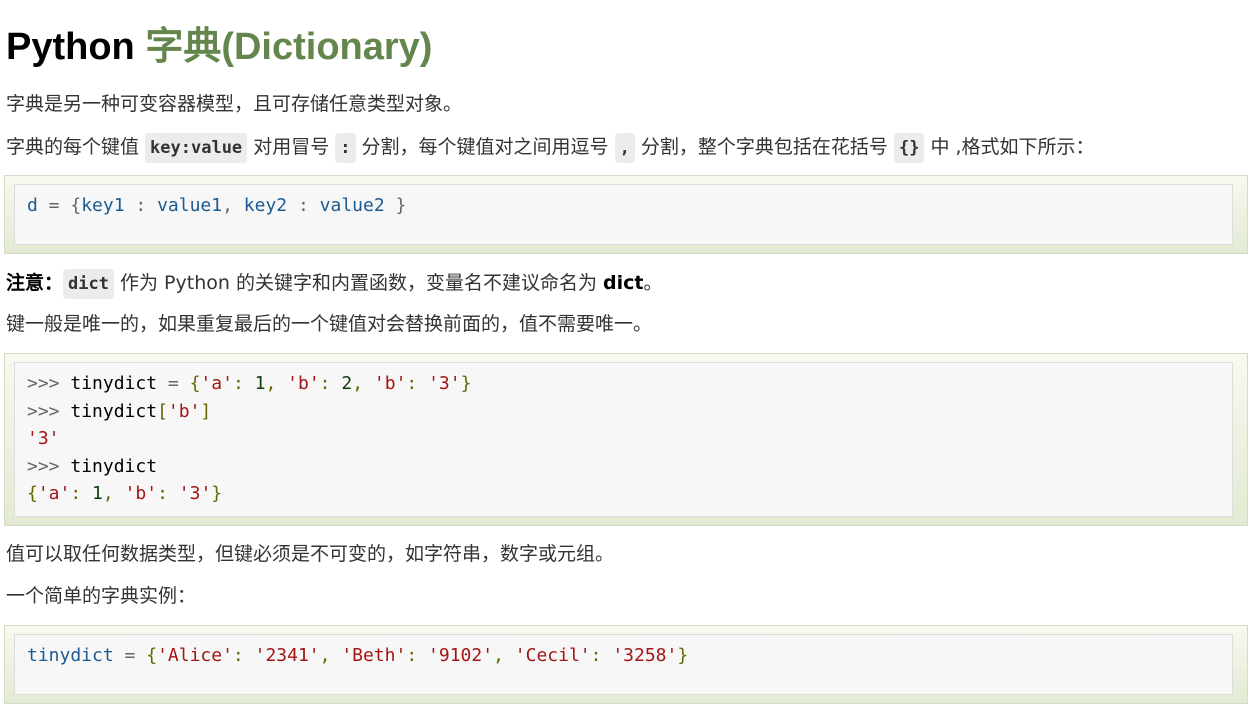 Image resolution: width=1251 pixels, height=711 pixels. Describe the element at coordinates (35, 283) in the screenshot. I see `note-label: 注意：` at that location.